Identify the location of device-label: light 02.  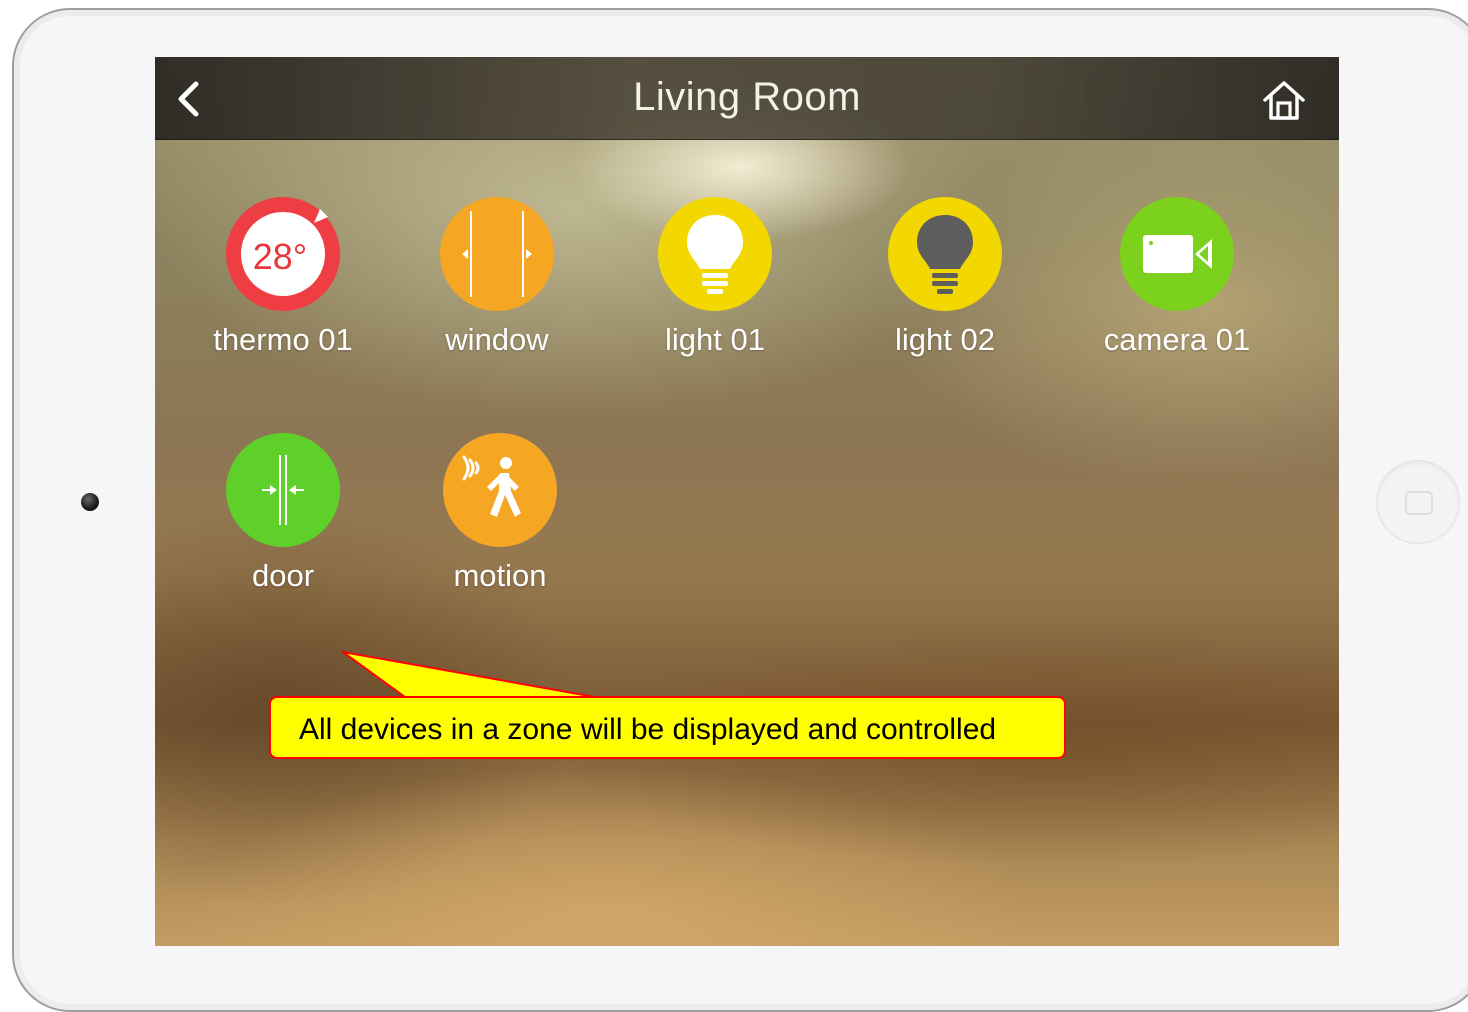
(945, 339).